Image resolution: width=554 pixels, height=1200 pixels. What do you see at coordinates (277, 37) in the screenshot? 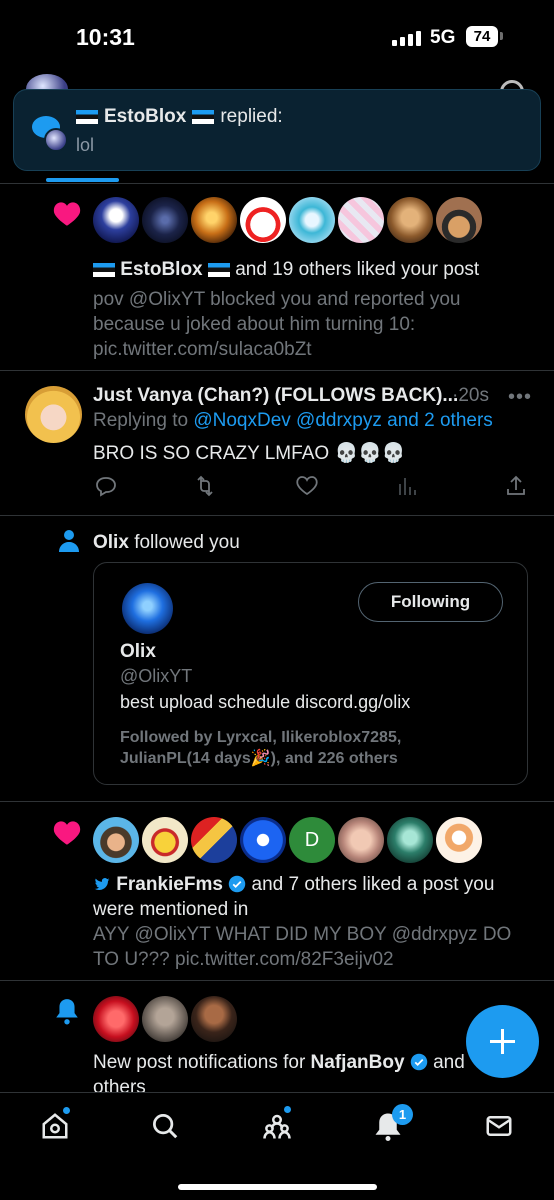
I see `status-bar: 10:31 5G 74` at bounding box center [277, 37].